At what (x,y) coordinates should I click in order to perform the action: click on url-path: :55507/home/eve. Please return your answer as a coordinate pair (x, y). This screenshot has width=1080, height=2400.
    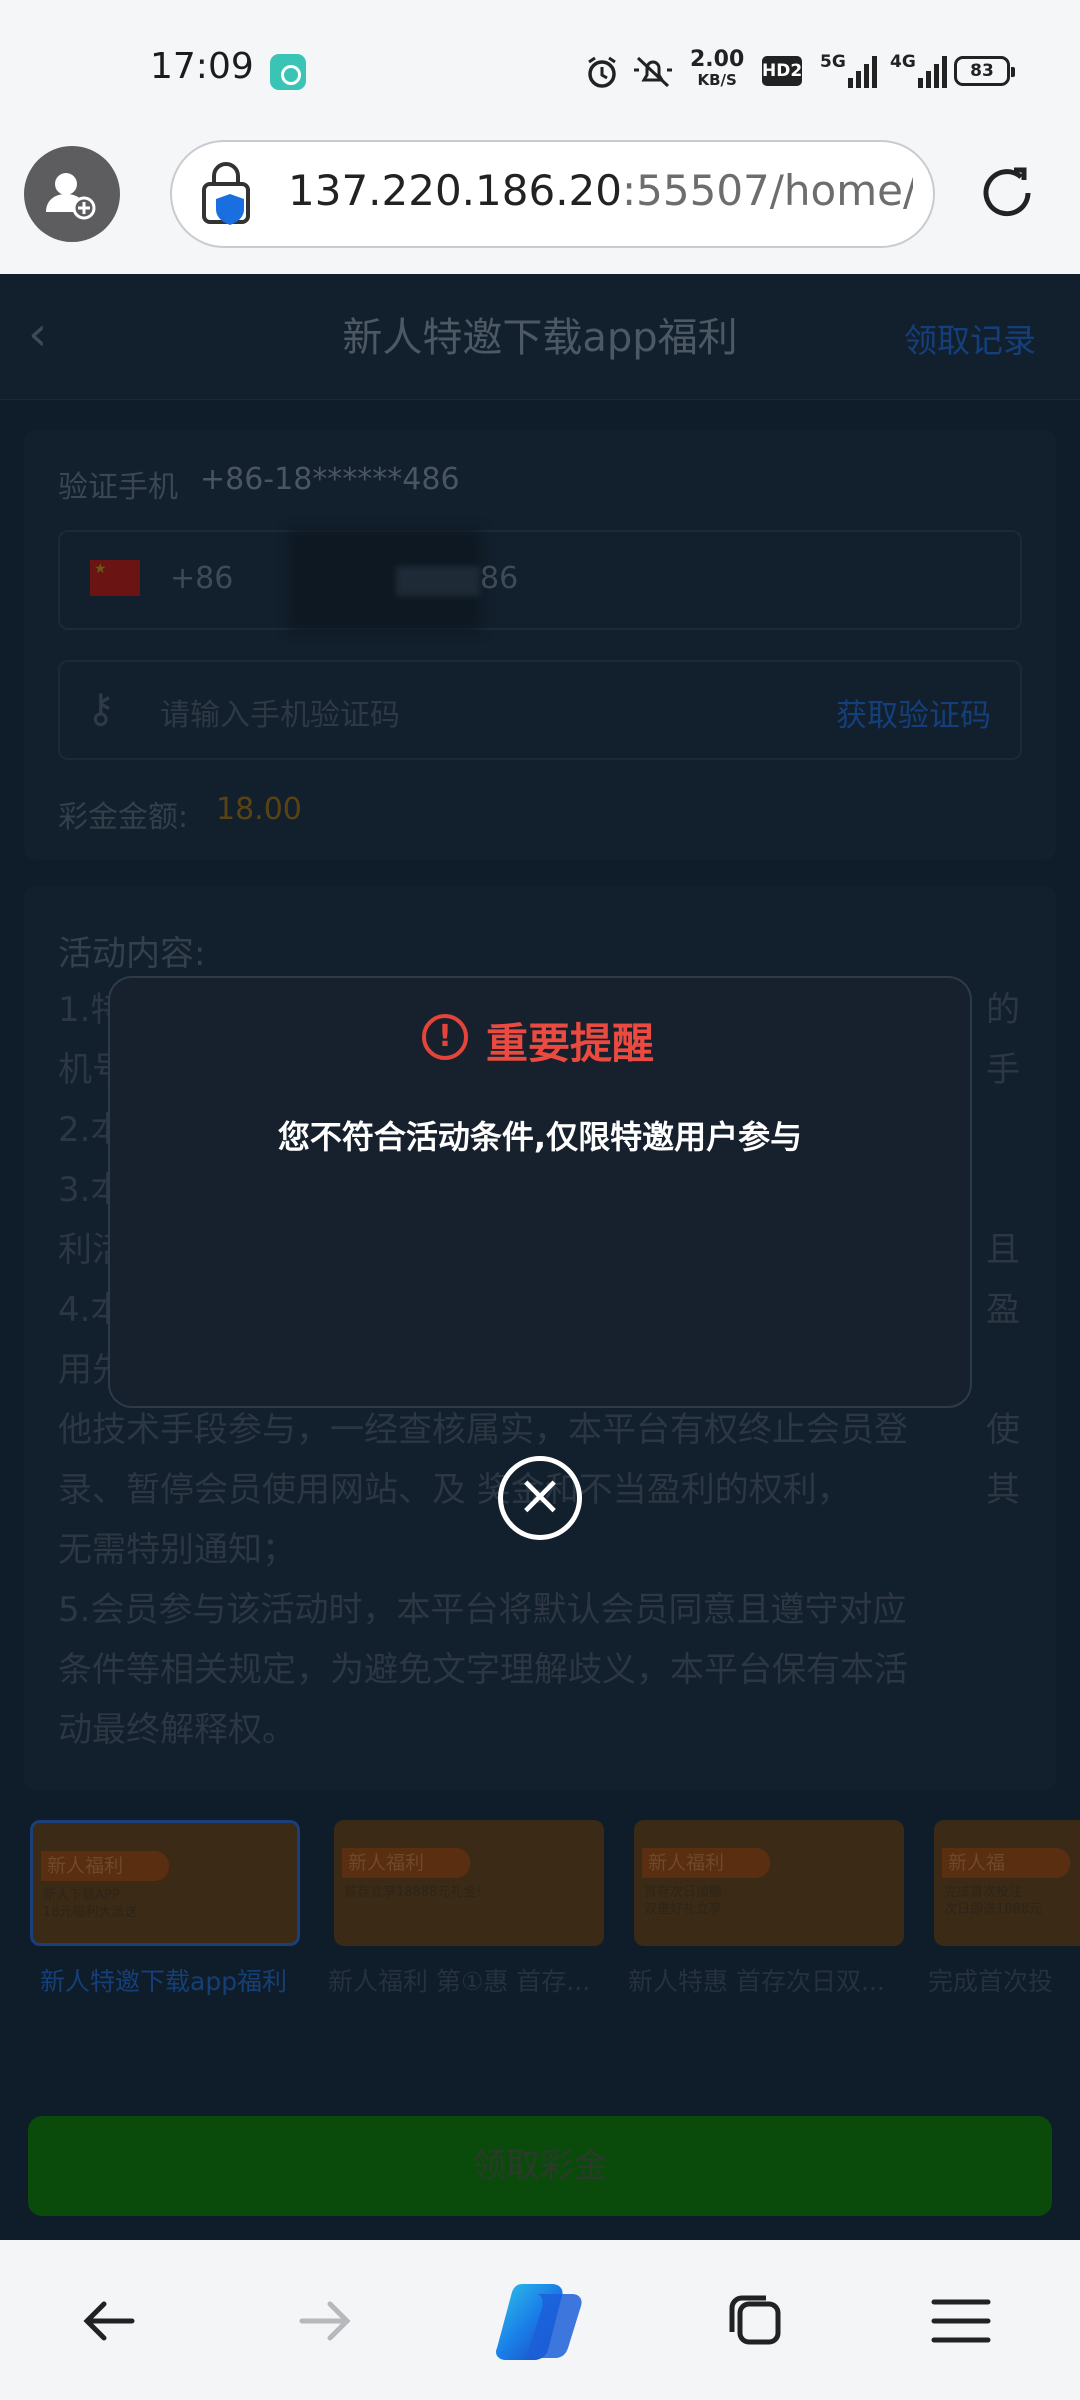
    Looking at the image, I should click on (767, 190).